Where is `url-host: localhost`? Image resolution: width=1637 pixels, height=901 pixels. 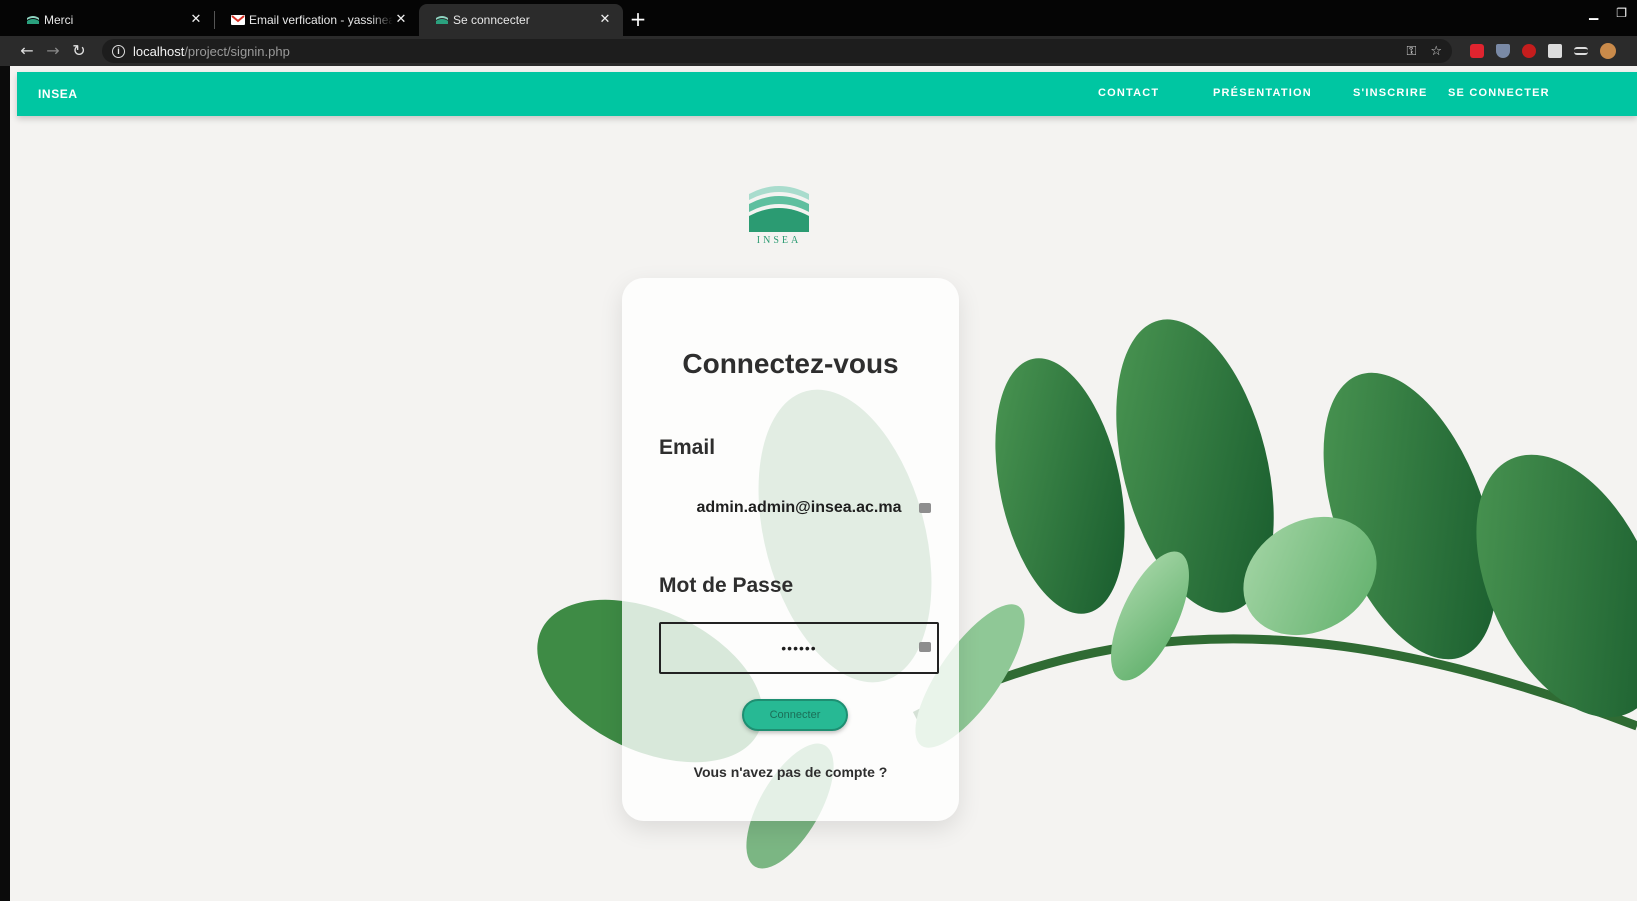
url-host: localhost is located at coordinates (159, 51).